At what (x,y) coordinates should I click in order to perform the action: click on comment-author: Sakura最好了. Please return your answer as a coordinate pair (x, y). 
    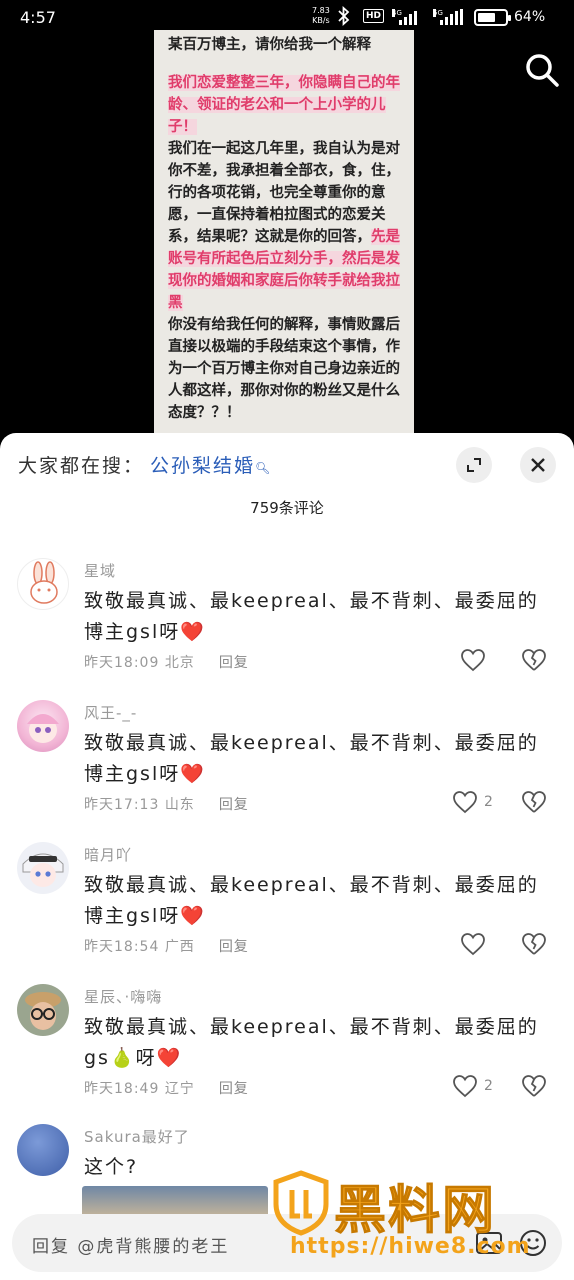
    Looking at the image, I should click on (137, 1136).